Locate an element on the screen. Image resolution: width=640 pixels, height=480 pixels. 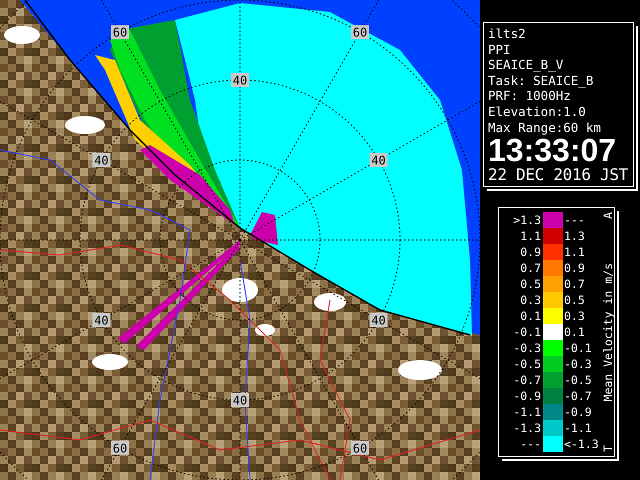
legend-title: Mean Velocity in m/s is located at coordinates (608, 332).